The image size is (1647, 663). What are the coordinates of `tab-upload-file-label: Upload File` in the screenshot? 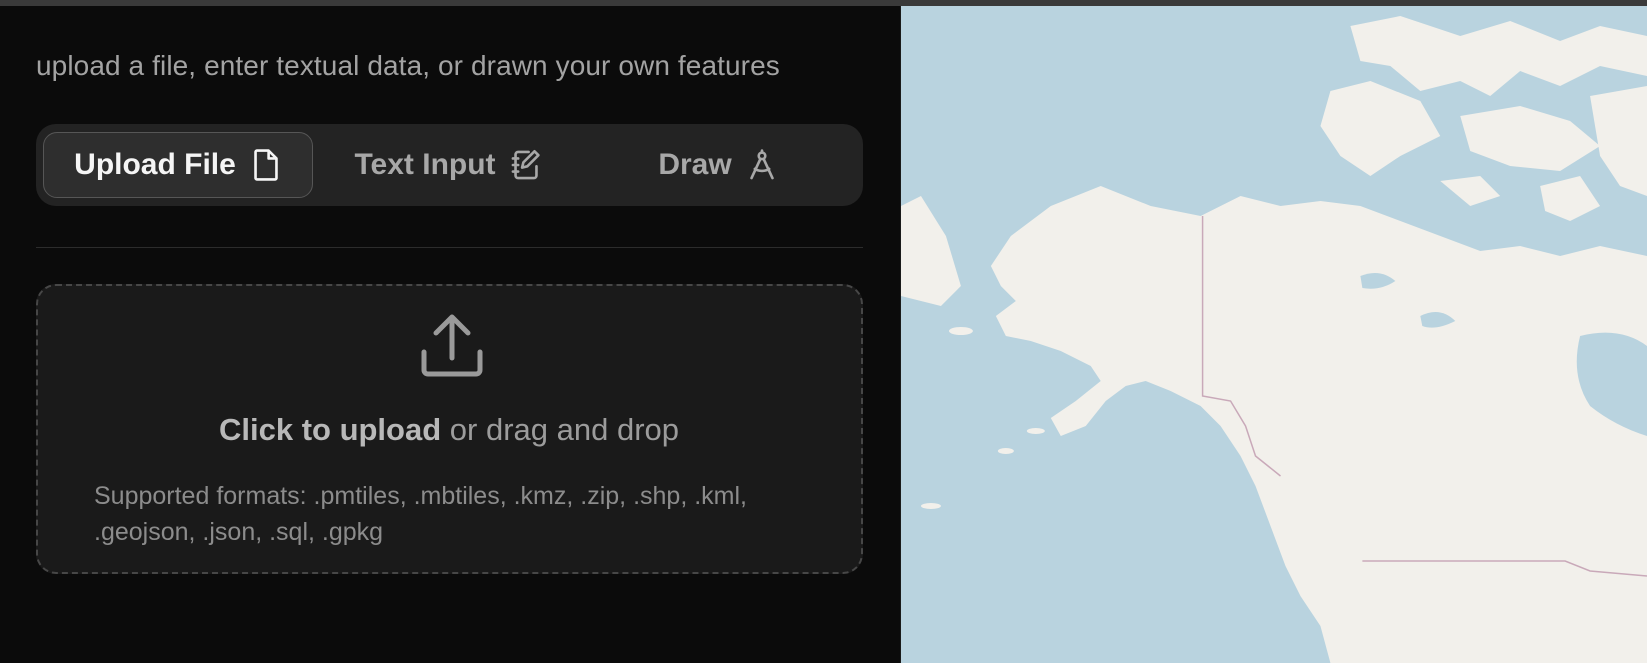 It's located at (155, 164).